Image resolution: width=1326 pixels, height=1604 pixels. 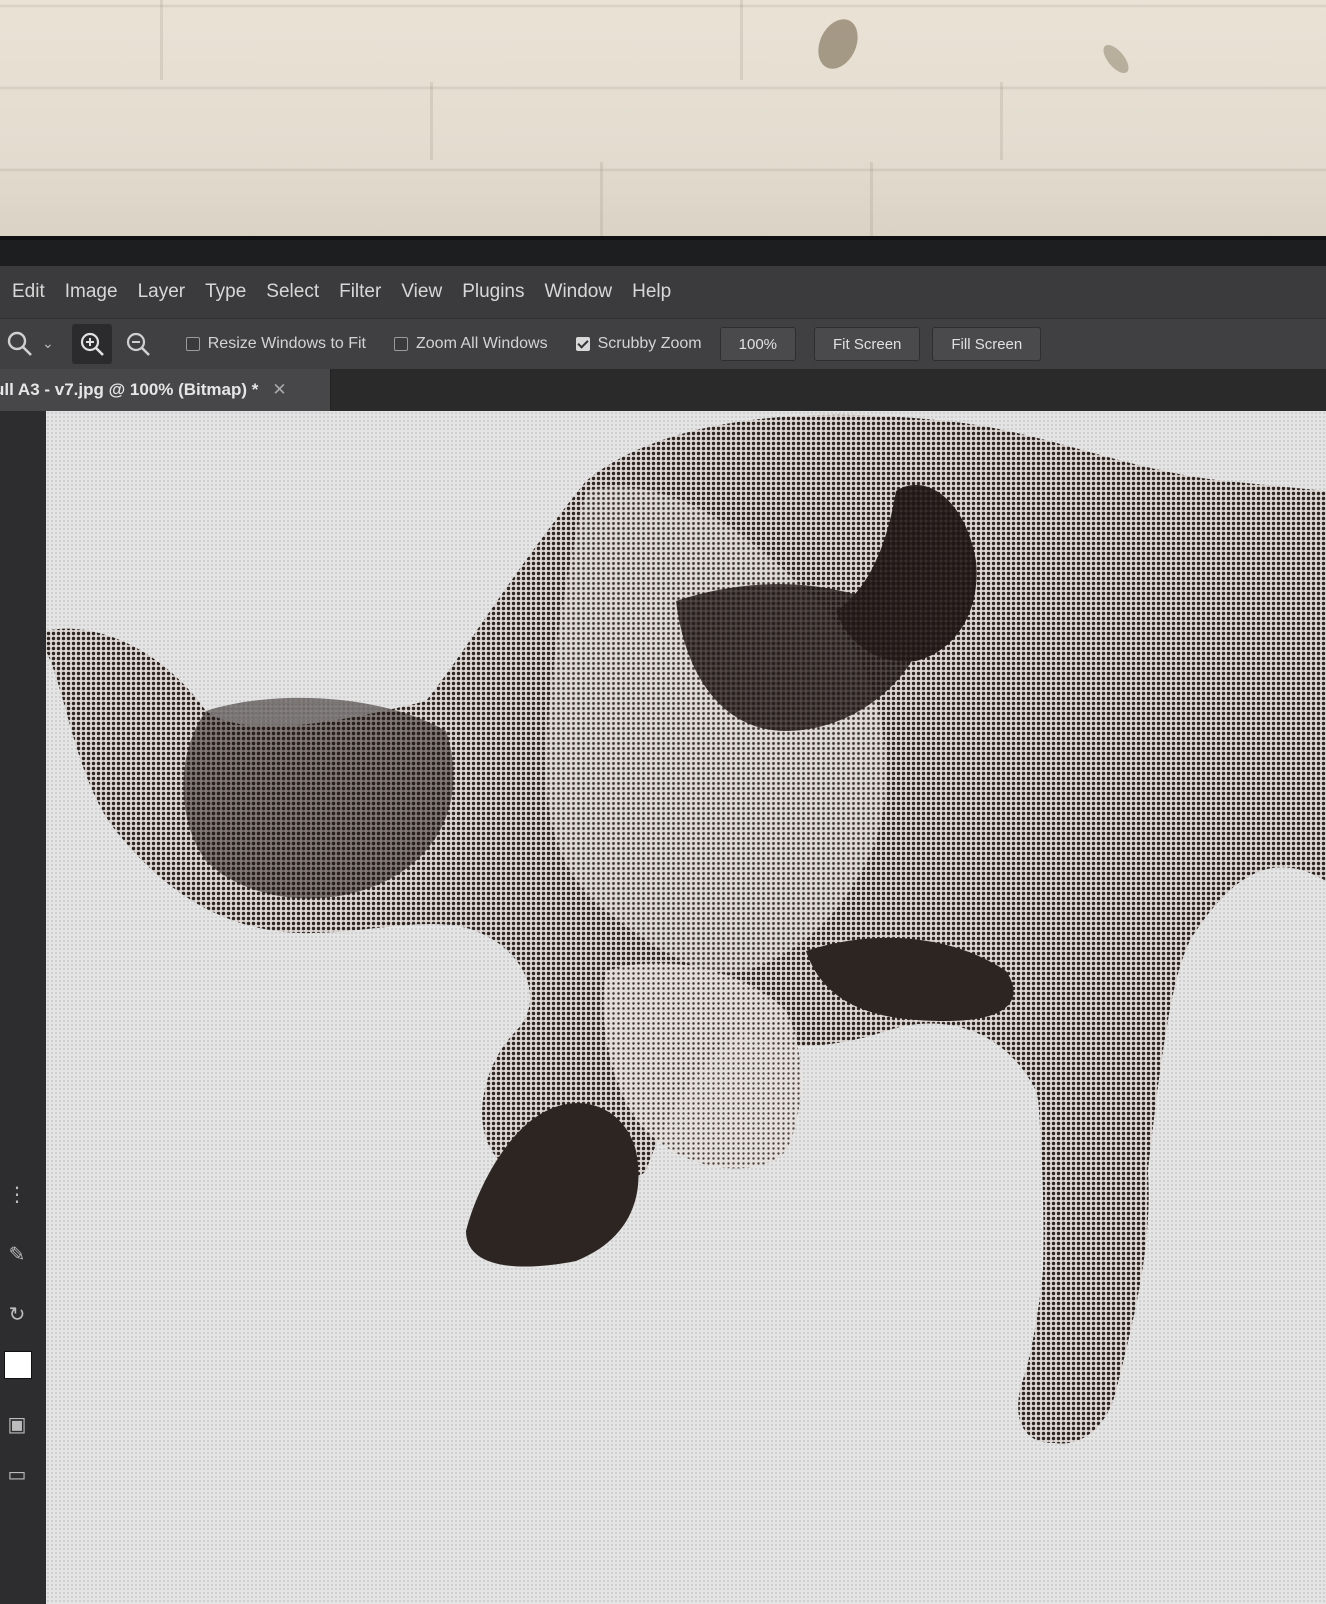 I want to click on zoom-all-windows-checkbox, so click(x=401, y=344).